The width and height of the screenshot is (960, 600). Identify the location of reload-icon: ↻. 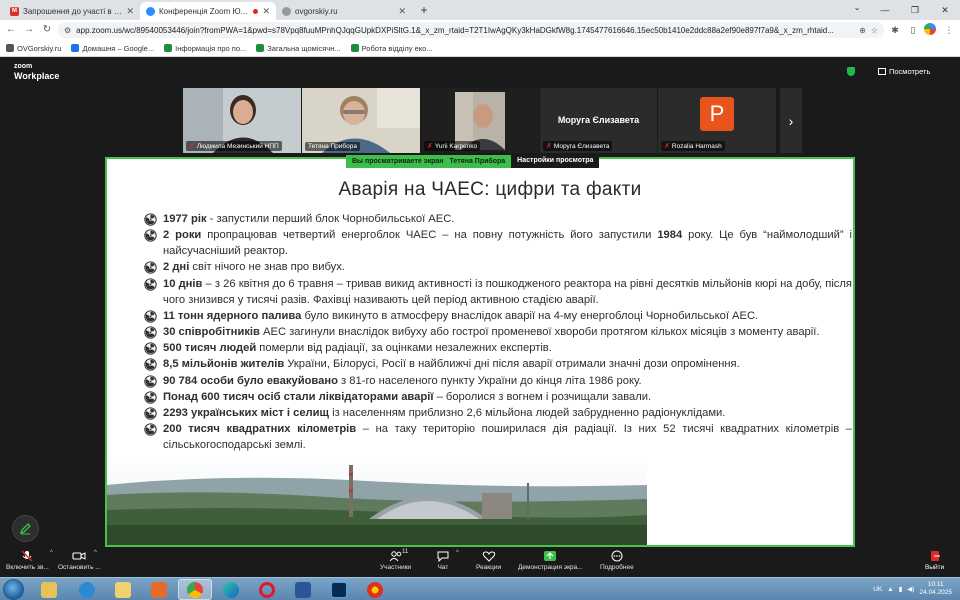
(47, 30).